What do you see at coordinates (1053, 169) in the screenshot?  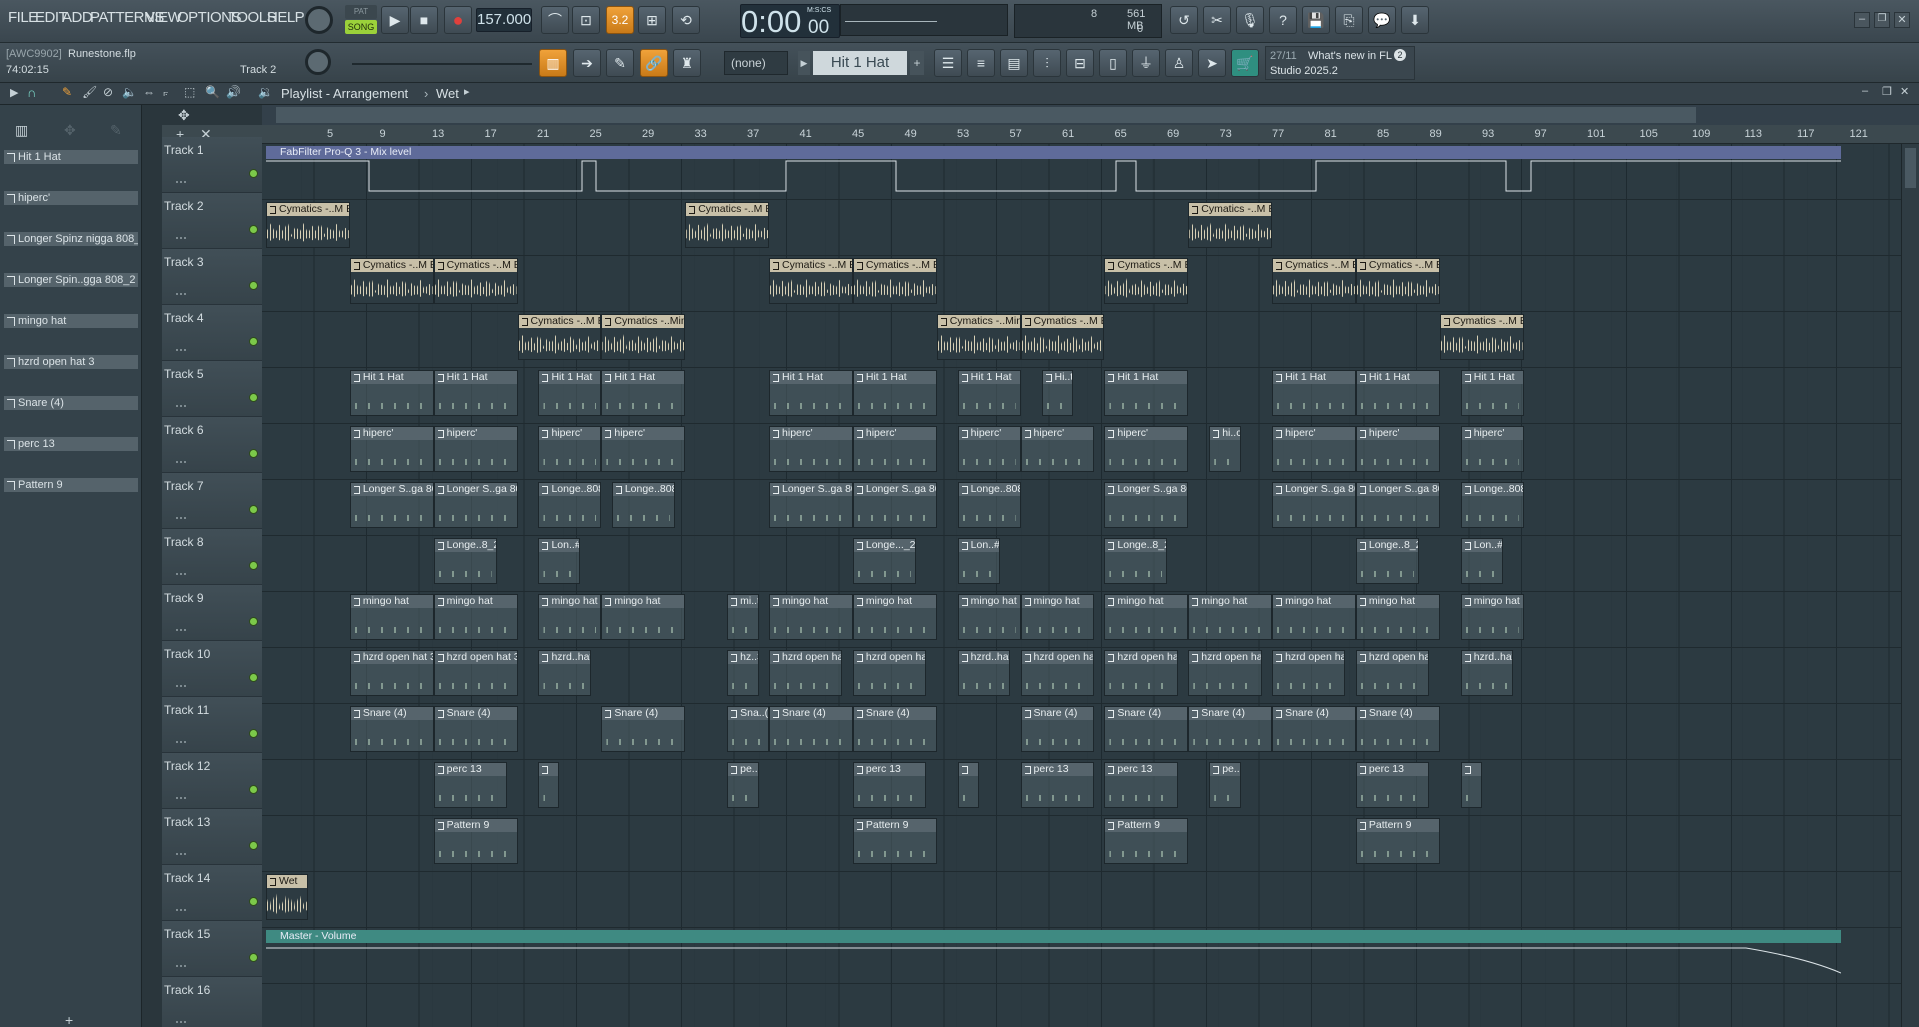 I see `automation-clip-eq: FabFilter Pro-Q 3 - Mix level` at bounding box center [1053, 169].